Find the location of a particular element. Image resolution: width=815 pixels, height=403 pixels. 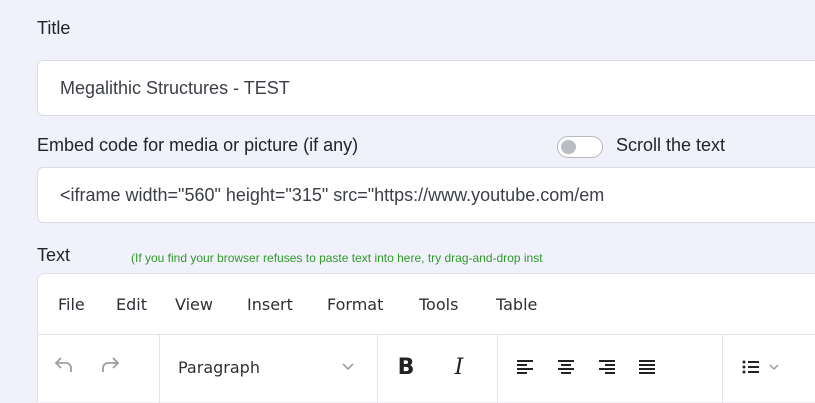

menu-file: File is located at coordinates (71, 304).